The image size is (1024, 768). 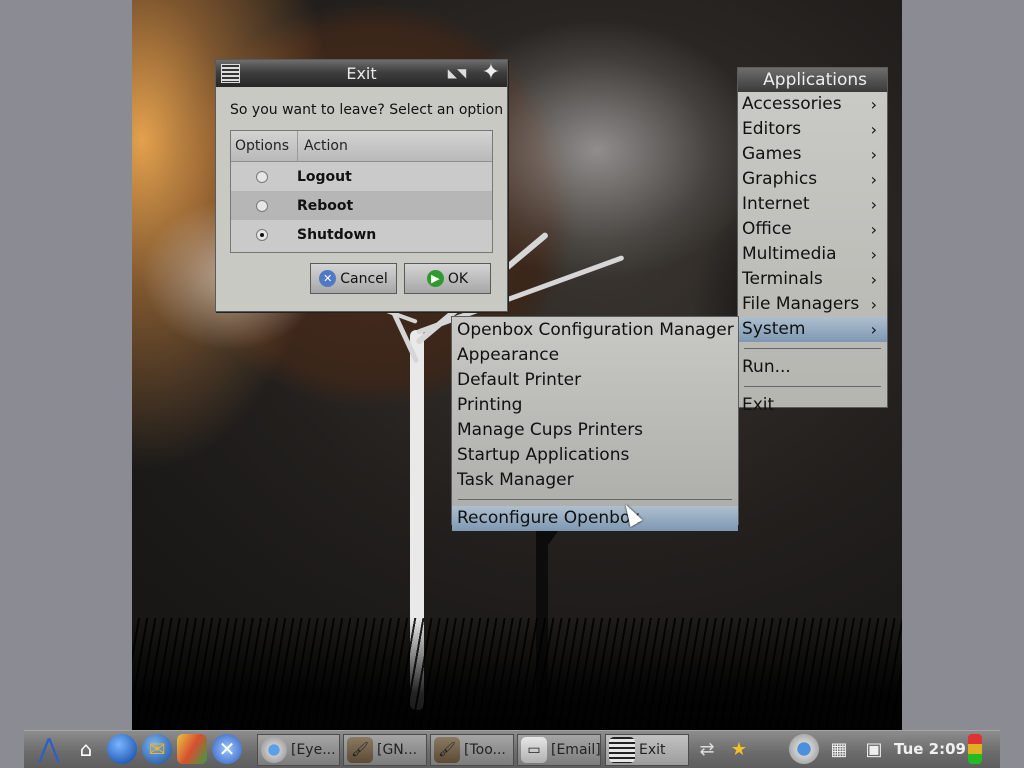 I want to click on menu-item-graphics: Graphics ›, so click(x=812, y=179).